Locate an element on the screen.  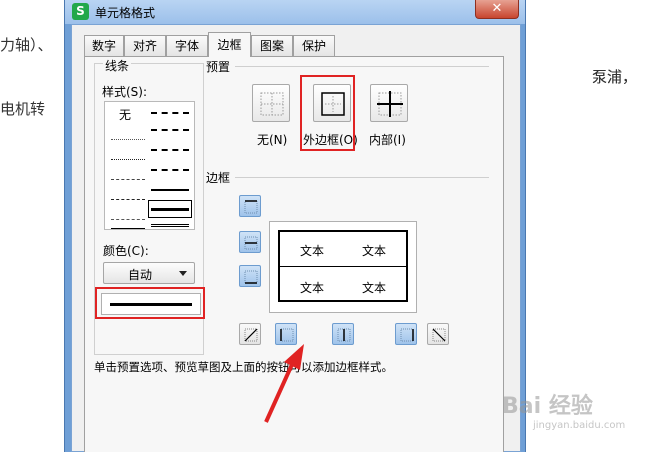
watermark-logo: Bai 经验 is located at coordinates (547, 406).